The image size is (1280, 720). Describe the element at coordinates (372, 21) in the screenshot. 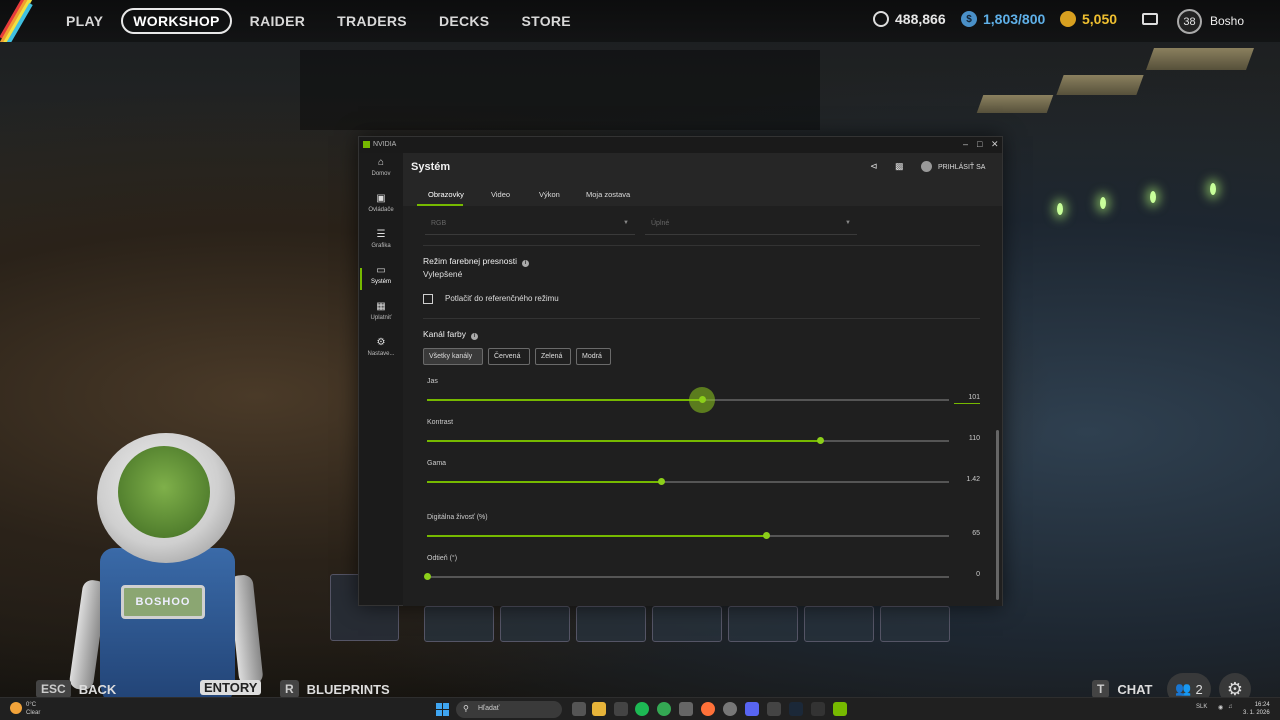

I see `nav-traders: TRADERS` at that location.